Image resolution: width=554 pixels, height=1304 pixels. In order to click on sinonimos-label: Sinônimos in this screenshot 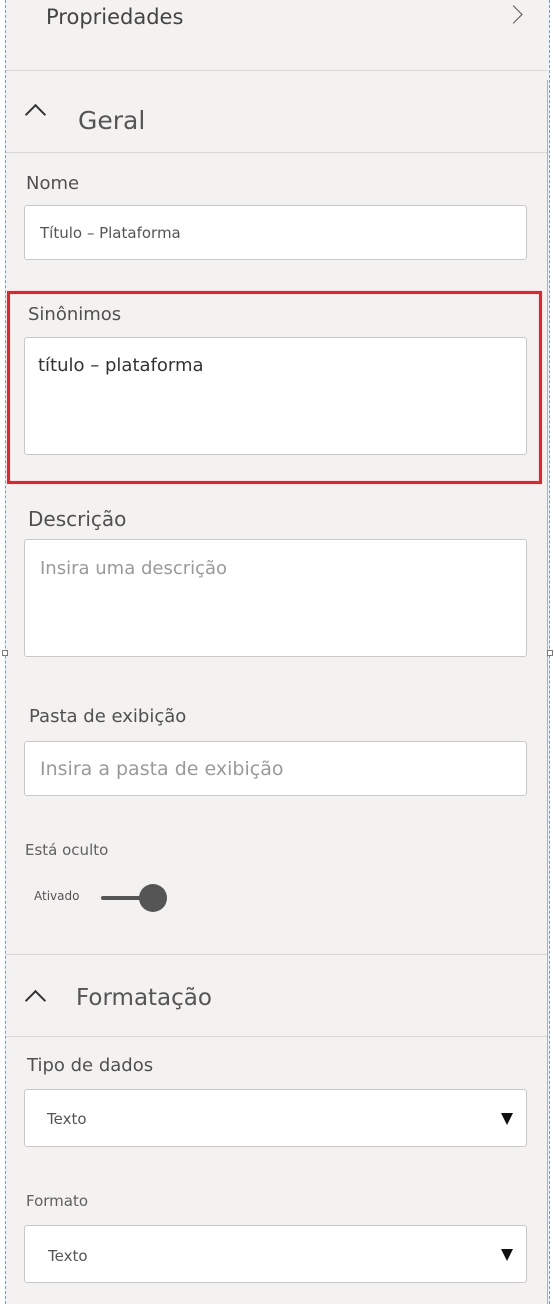, I will do `click(75, 314)`.